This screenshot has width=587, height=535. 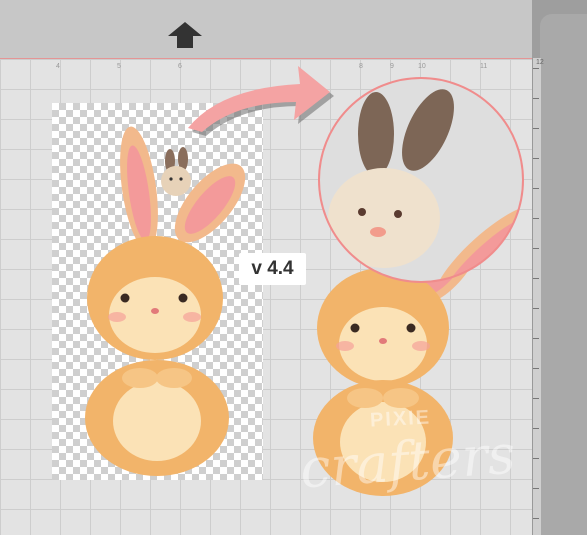 What do you see at coordinates (422, 66) in the screenshot?
I see `top-ruler-number: 10` at bounding box center [422, 66].